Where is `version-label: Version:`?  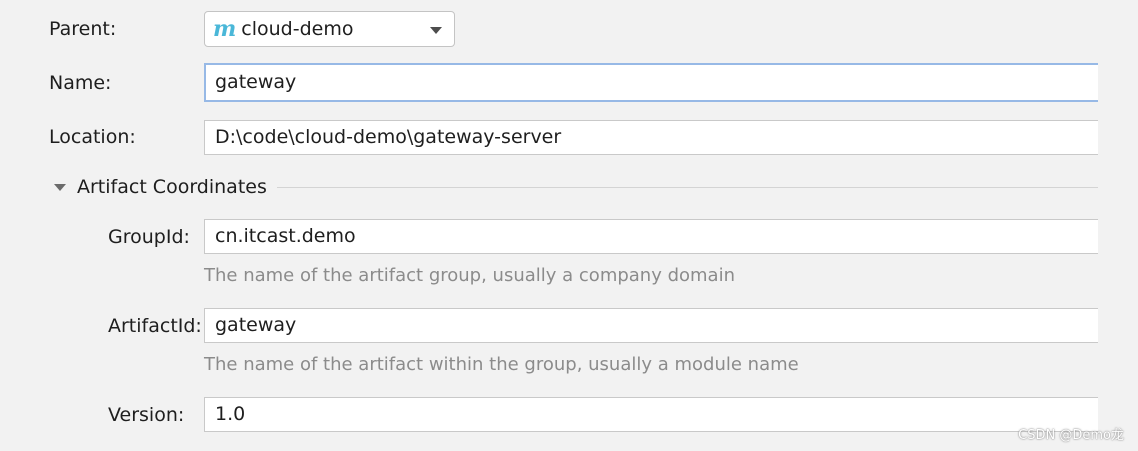 version-label: Version: is located at coordinates (146, 415).